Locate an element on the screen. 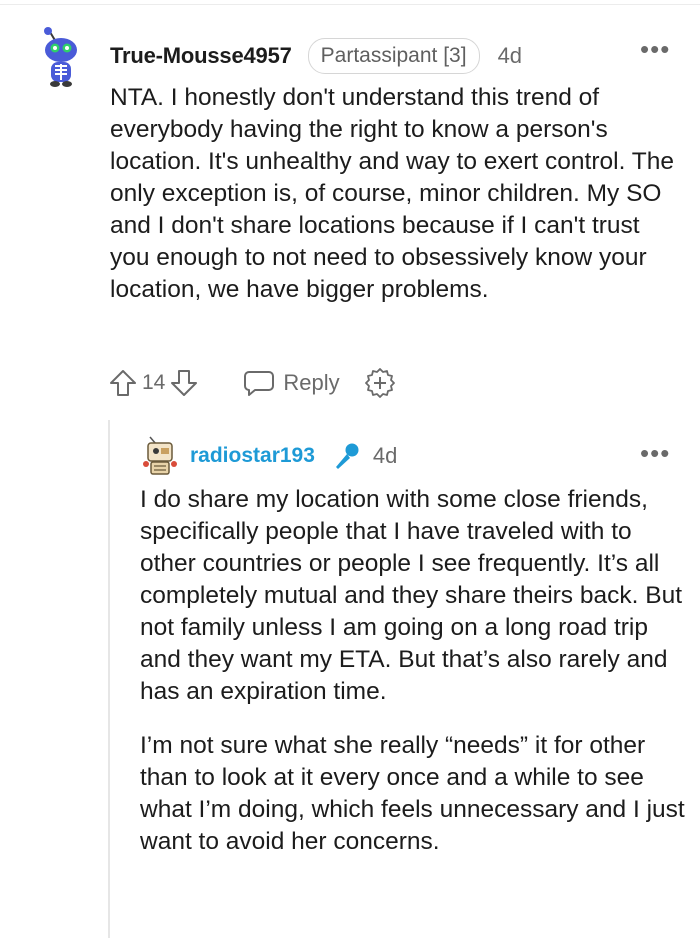 This screenshot has width=700, height=938. comment-username: True-Mousse4957 is located at coordinates (201, 56).